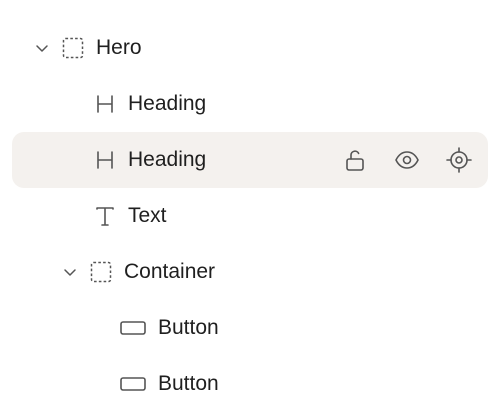 The height and width of the screenshot is (400, 500). What do you see at coordinates (250, 160) in the screenshot?
I see `layer-row-heading-selected: Heading` at bounding box center [250, 160].